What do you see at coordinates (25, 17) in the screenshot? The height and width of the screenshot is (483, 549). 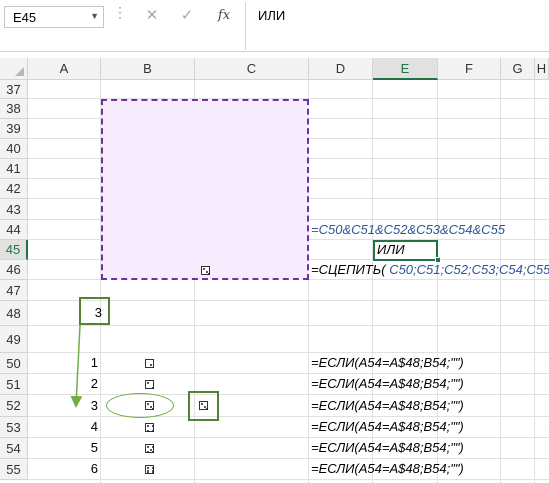 I see `name-box-value: E45` at bounding box center [25, 17].